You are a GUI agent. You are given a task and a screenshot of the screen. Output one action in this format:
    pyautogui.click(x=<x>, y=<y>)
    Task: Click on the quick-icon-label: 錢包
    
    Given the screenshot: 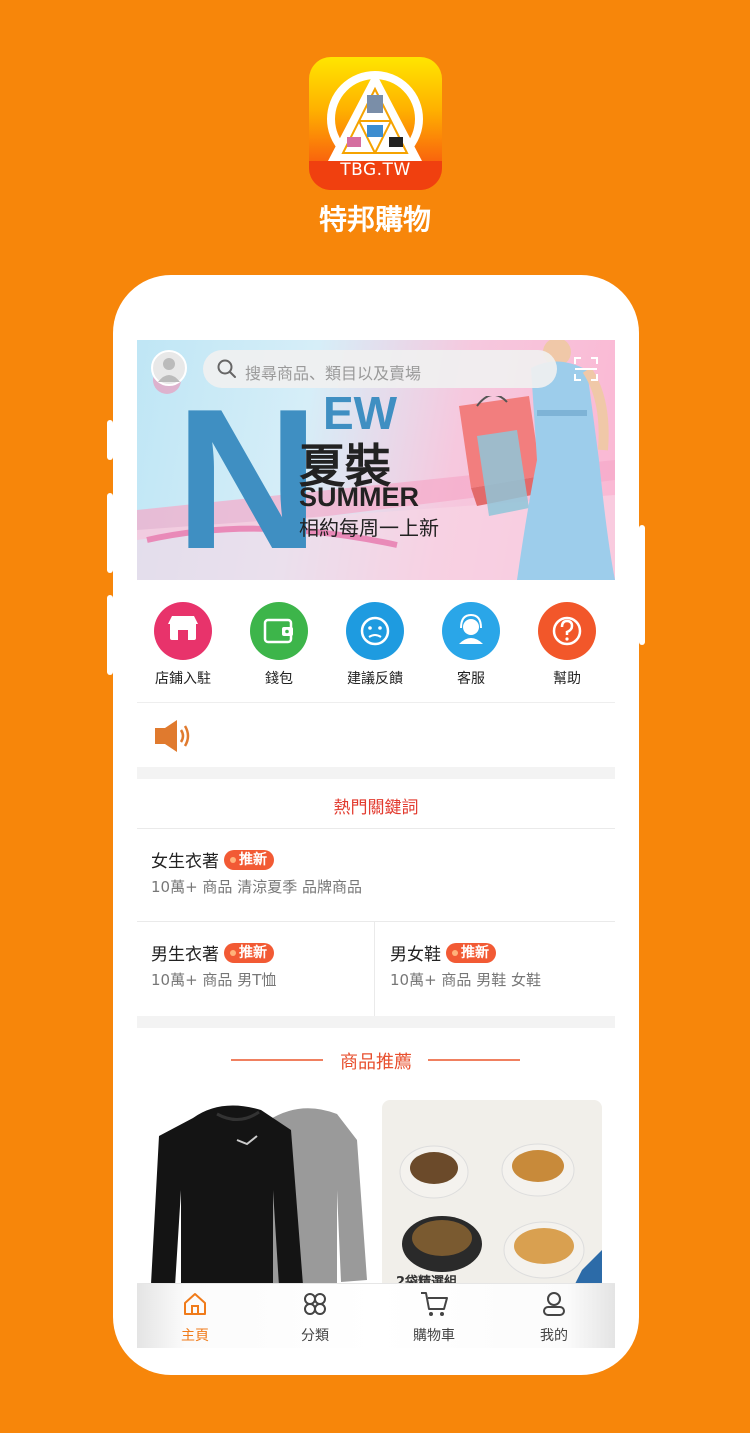 What is the action you would take?
    pyautogui.click(x=279, y=679)
    